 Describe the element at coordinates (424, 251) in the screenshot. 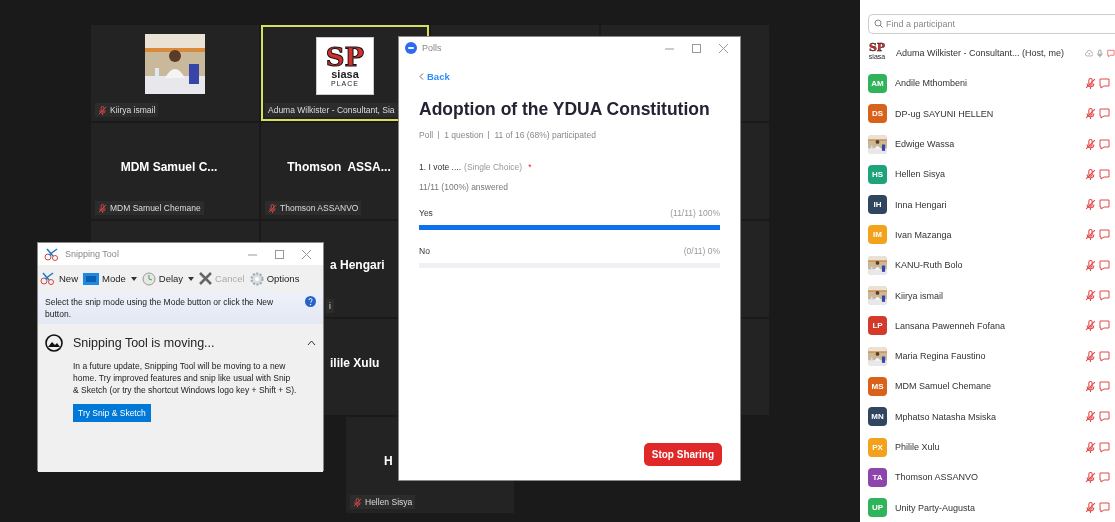

I see `option-label: No` at that location.